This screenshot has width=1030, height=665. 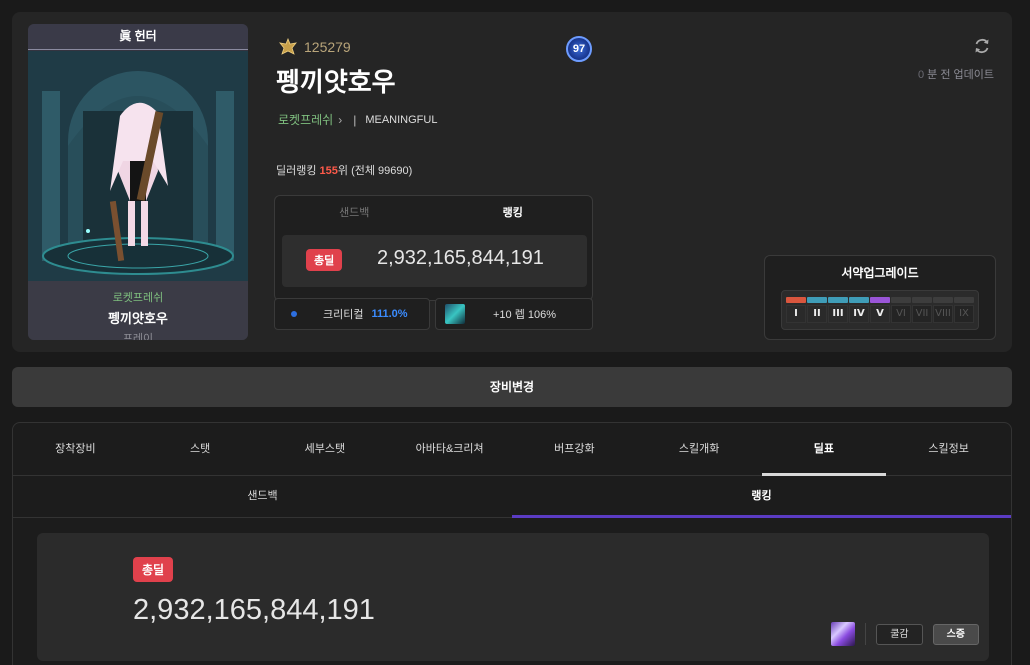 I want to click on oath-upgrade-level: I, so click(x=796, y=310).